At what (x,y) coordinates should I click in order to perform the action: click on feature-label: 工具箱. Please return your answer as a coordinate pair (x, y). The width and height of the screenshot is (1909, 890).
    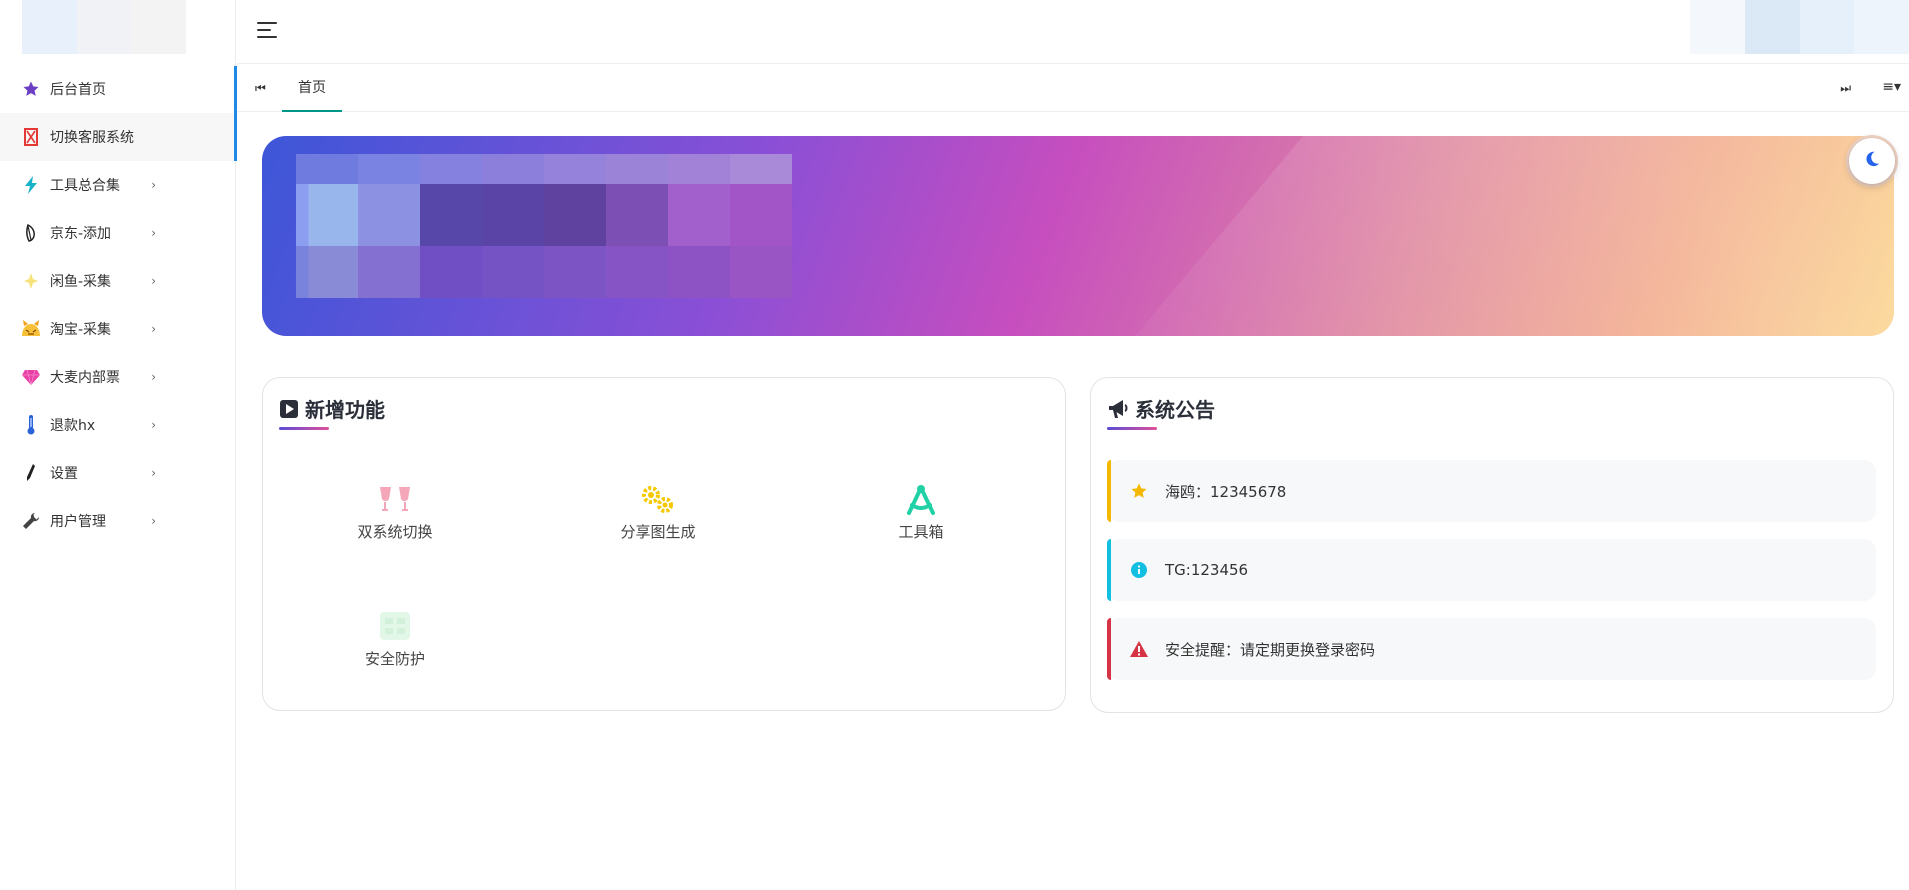
    Looking at the image, I should click on (921, 532).